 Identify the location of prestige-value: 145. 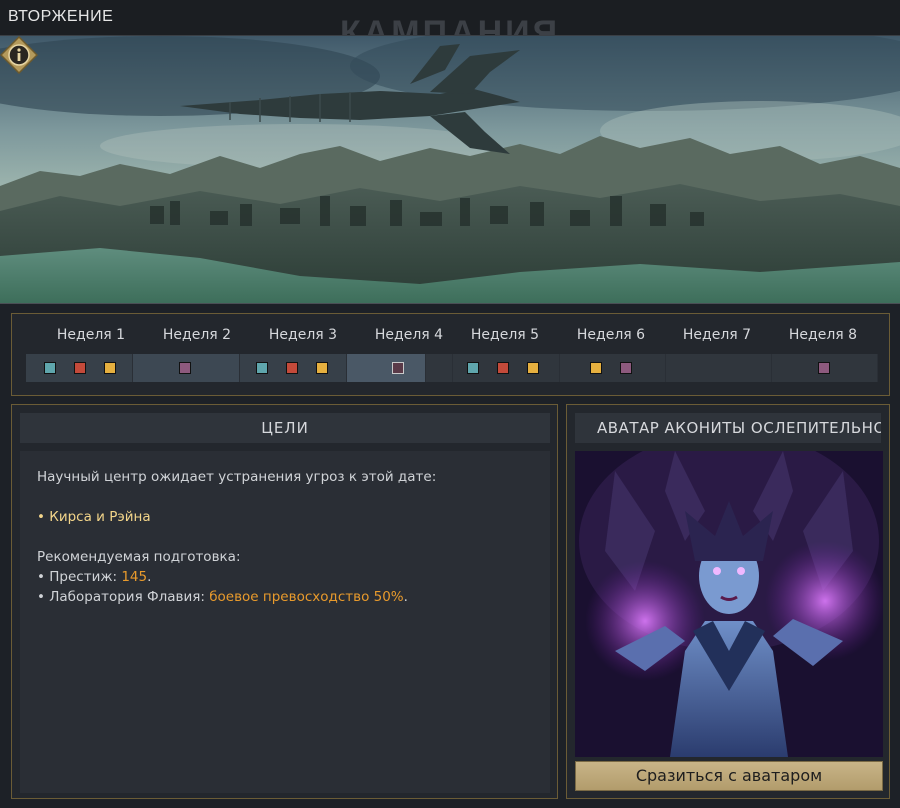
(134, 577).